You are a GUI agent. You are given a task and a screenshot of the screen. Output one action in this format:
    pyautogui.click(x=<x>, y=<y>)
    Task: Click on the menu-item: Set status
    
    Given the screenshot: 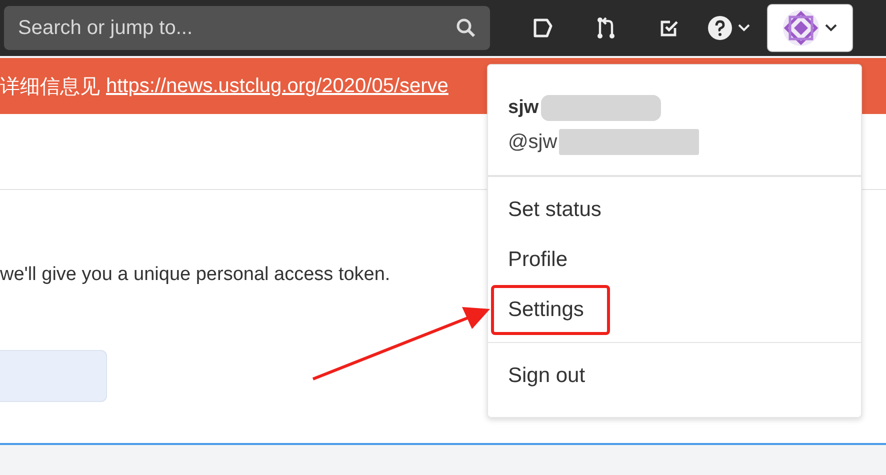 What is the action you would take?
    pyautogui.click(x=674, y=210)
    